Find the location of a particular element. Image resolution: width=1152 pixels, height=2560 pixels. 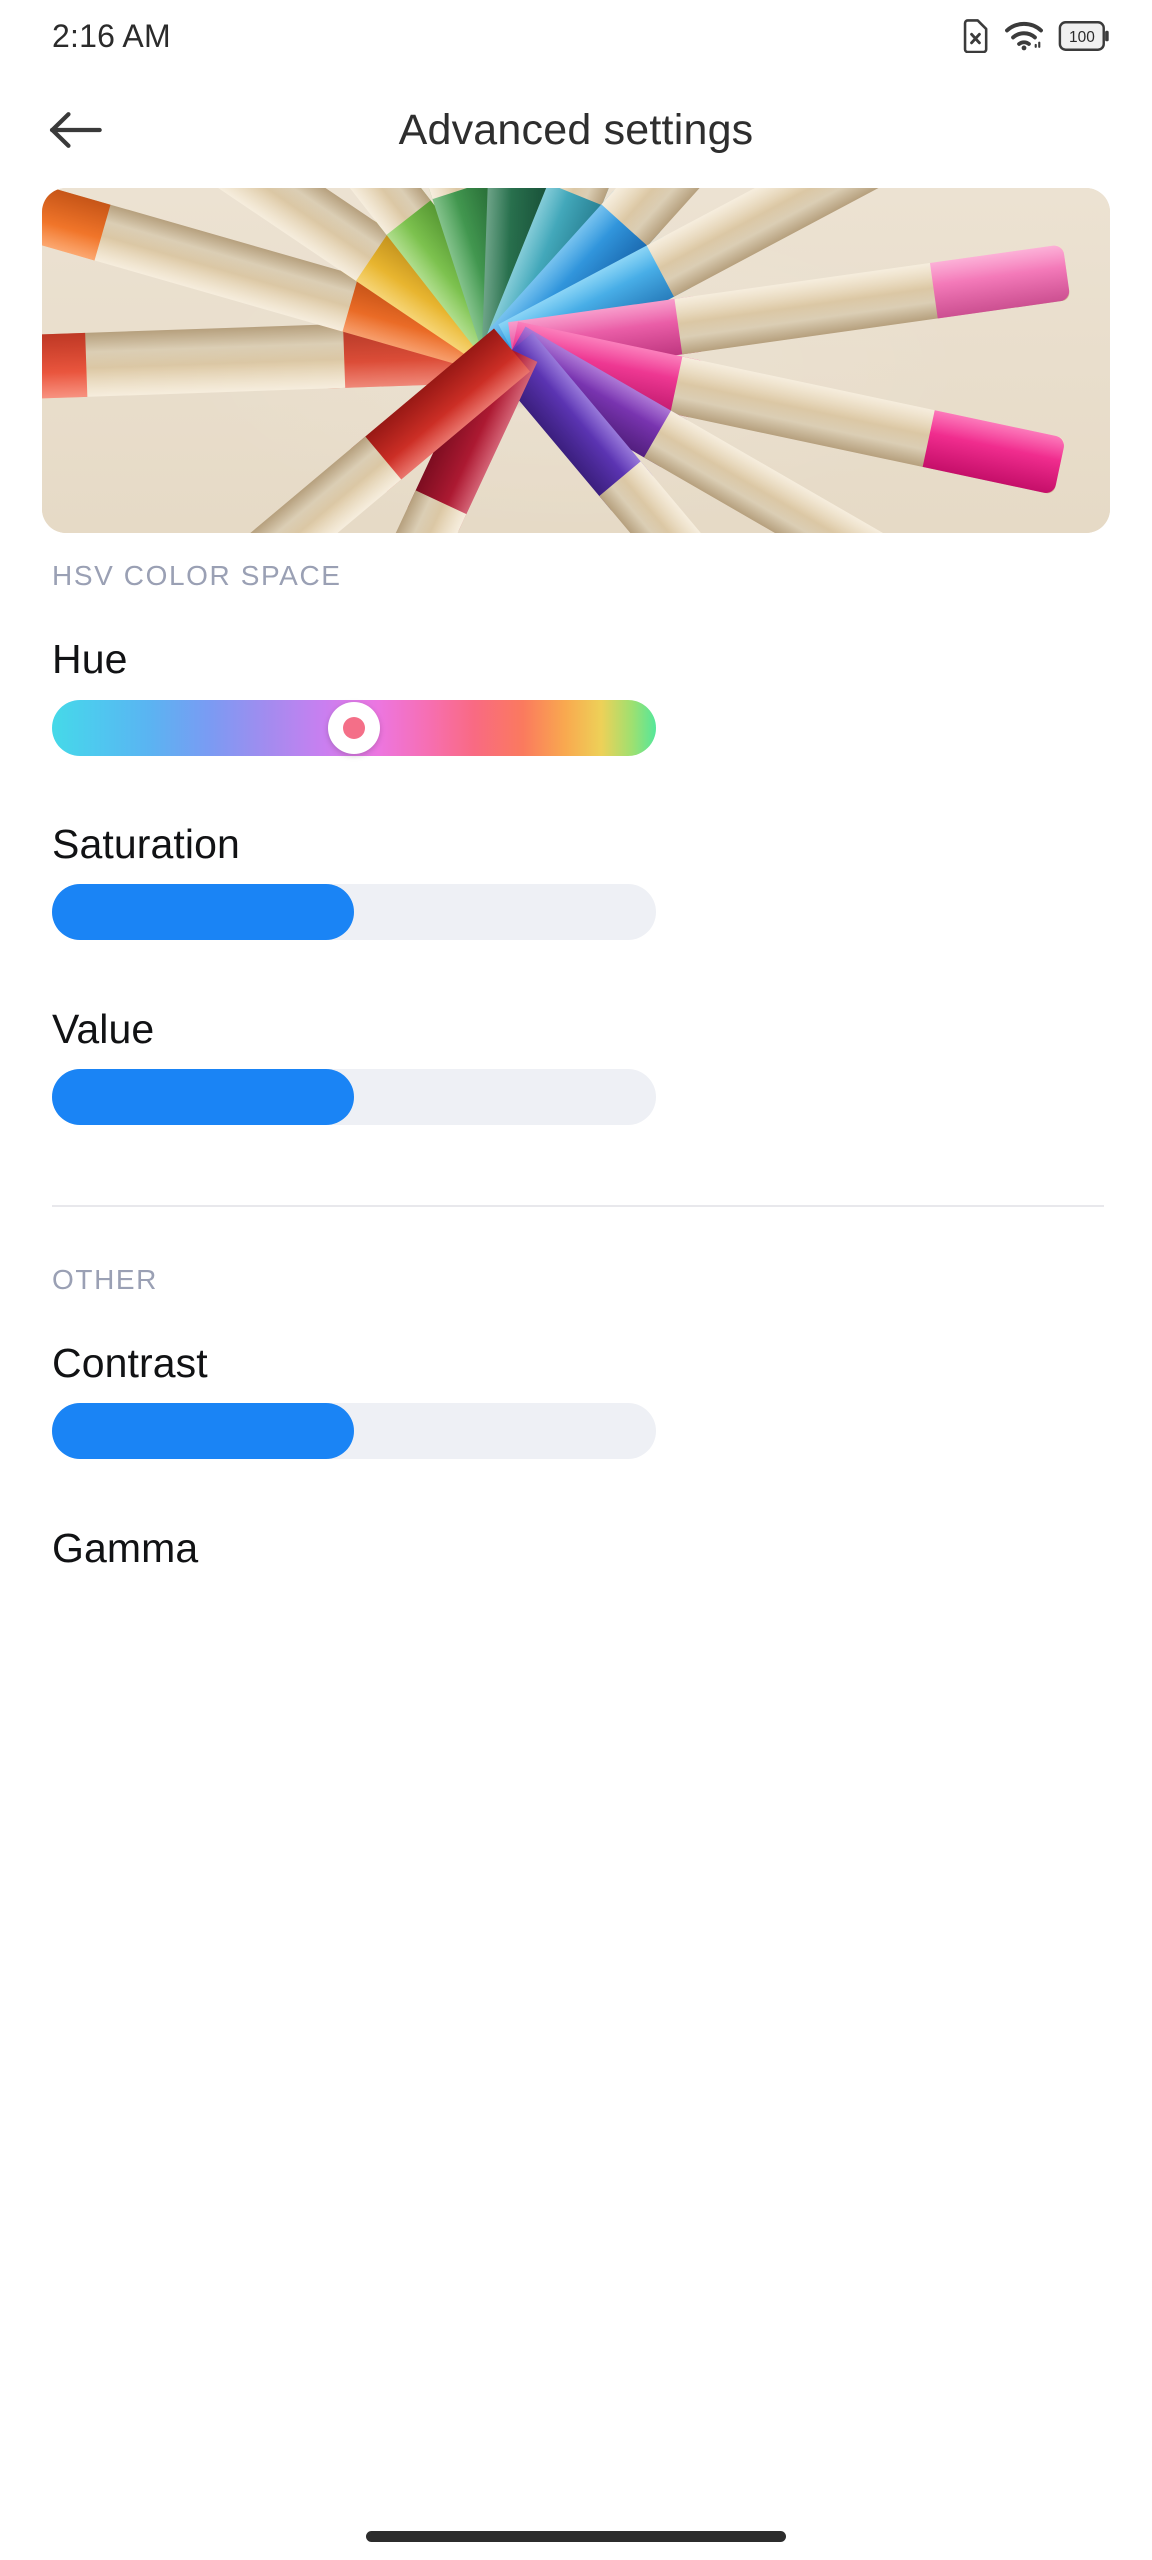

status-bar-icons: 100 is located at coordinates (1035, 36).